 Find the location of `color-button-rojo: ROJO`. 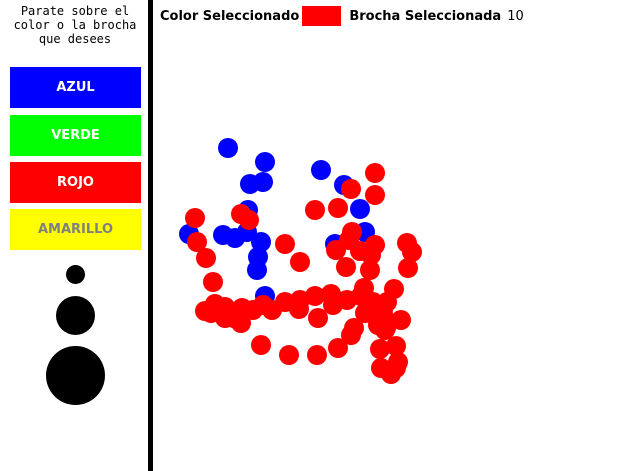

color-button-rojo: ROJO is located at coordinates (75, 182).